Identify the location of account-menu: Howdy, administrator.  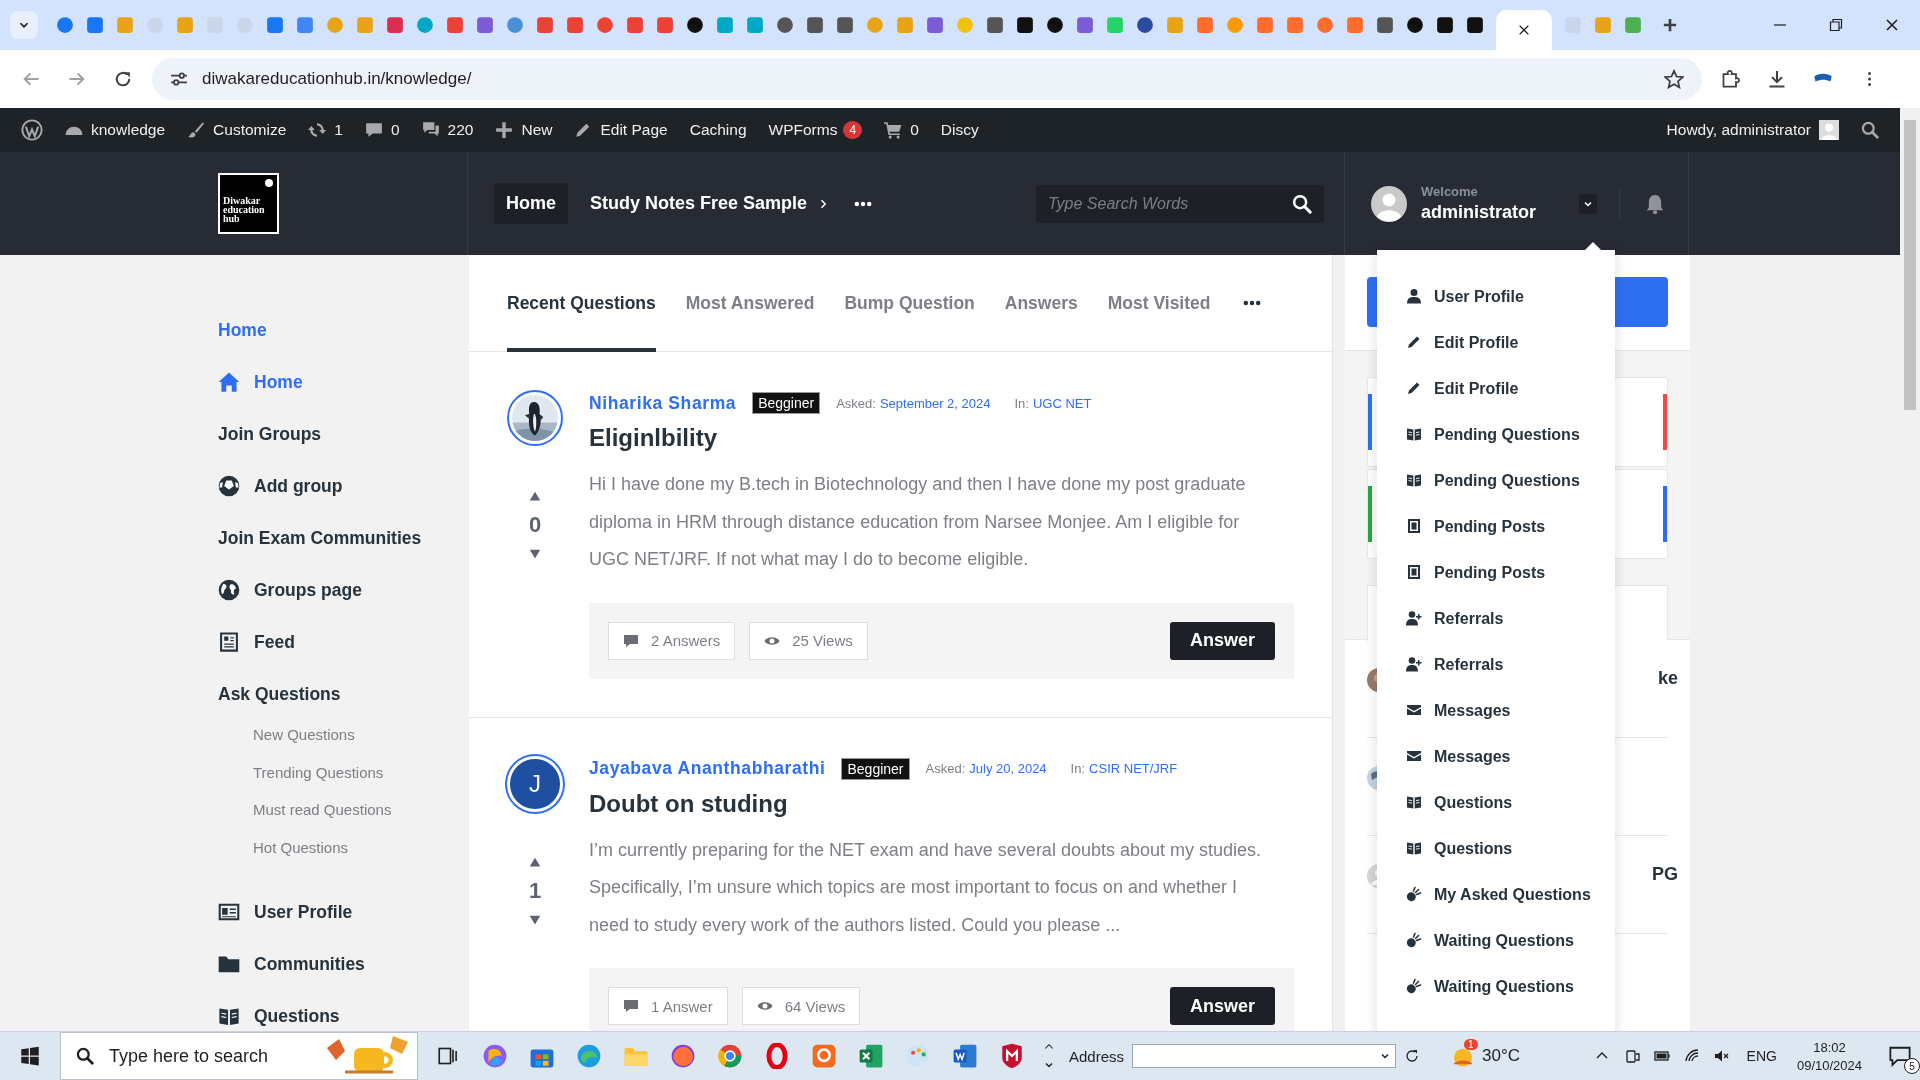
(1752, 130).